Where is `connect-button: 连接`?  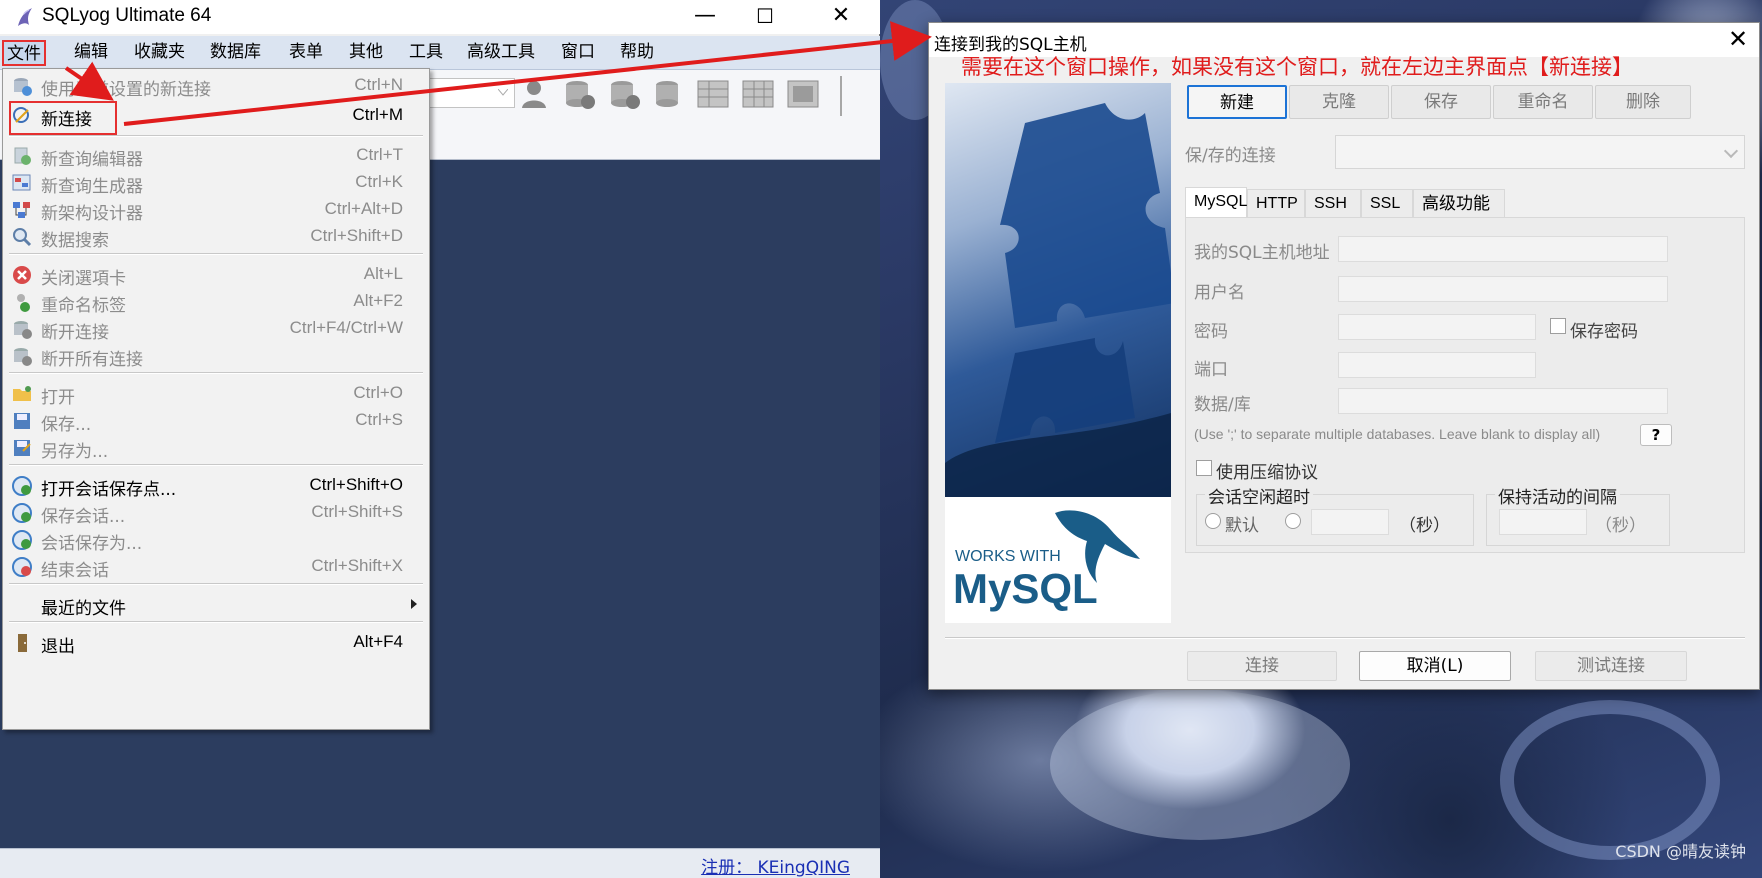 connect-button: 连接 is located at coordinates (1262, 666).